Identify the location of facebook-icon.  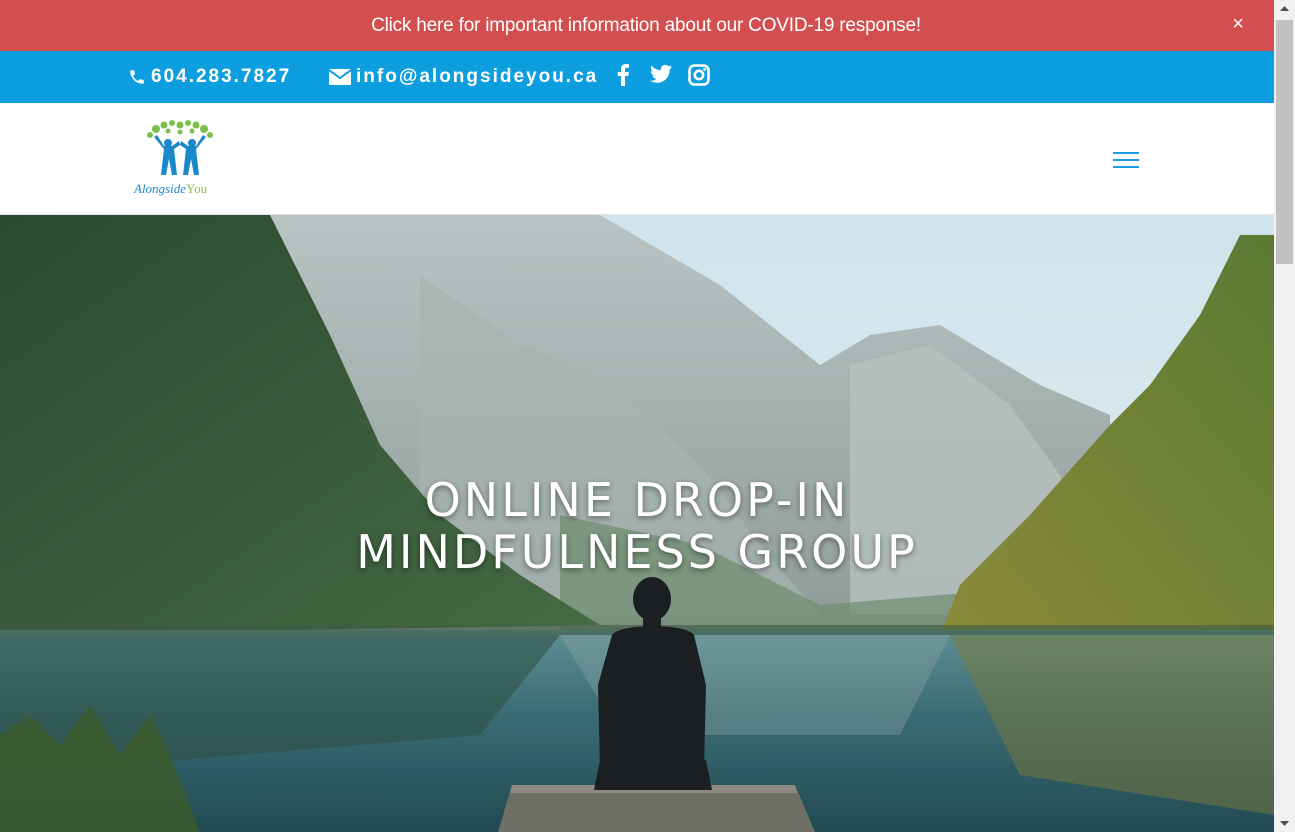
(623, 75).